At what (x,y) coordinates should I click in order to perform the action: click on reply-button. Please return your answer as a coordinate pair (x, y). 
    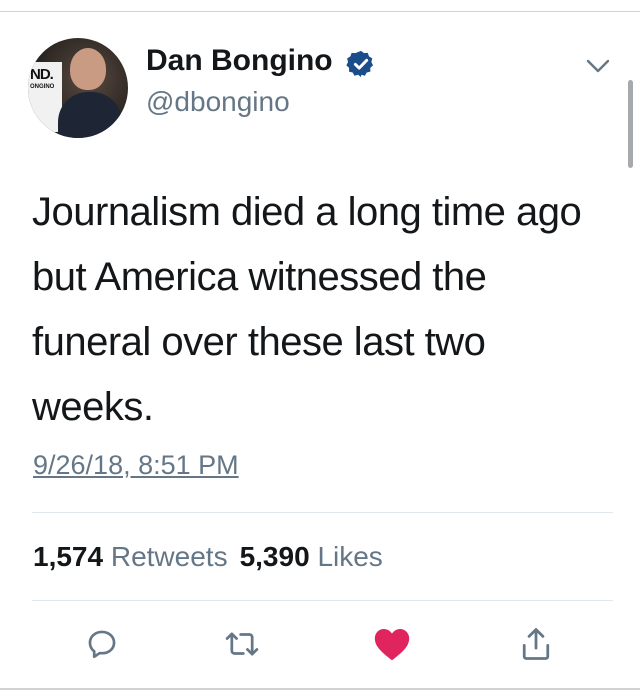
    Looking at the image, I should click on (102, 644).